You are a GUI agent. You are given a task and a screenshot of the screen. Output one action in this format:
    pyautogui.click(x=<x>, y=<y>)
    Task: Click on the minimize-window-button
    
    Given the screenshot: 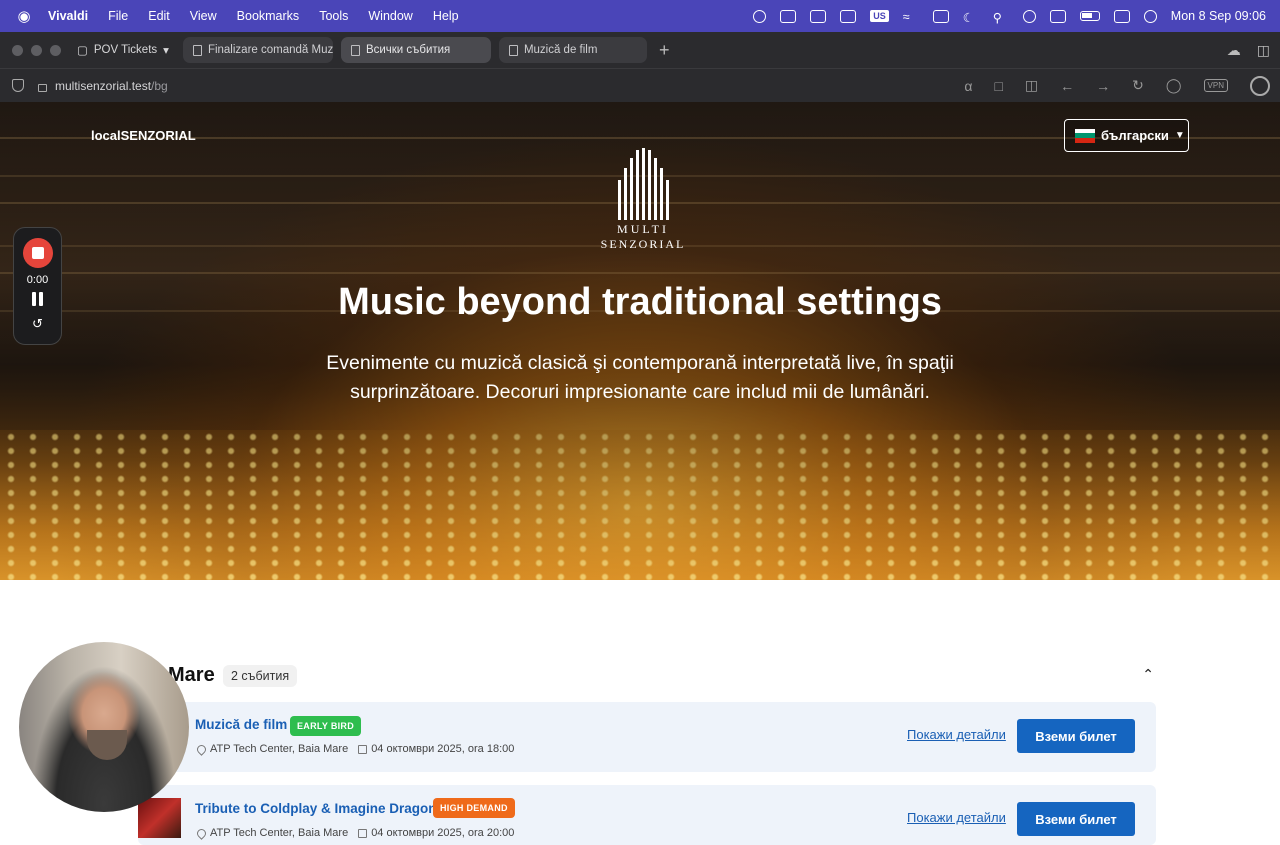 What is the action you would take?
    pyautogui.click(x=36, y=50)
    